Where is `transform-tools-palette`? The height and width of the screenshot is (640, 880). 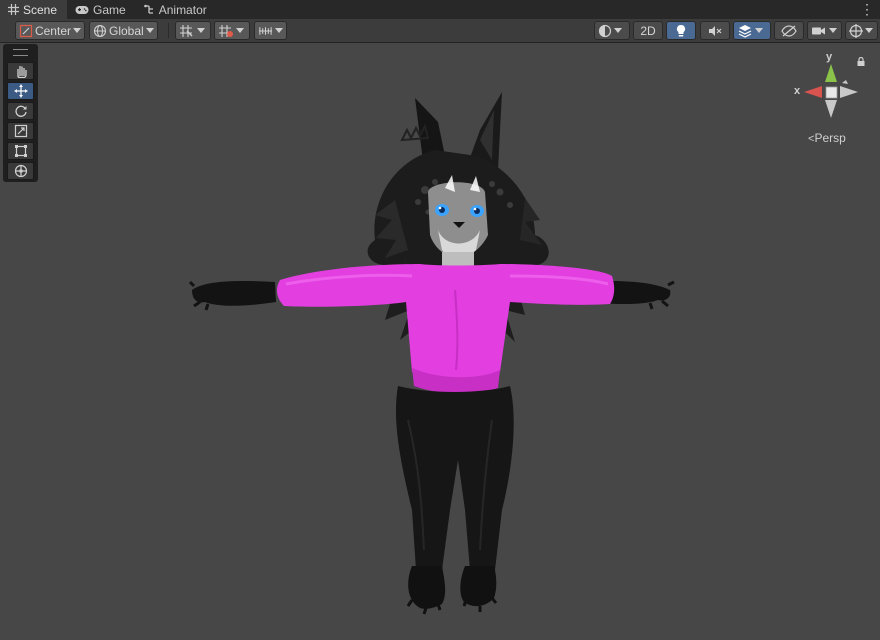
transform-tools-palette is located at coordinates (20, 113).